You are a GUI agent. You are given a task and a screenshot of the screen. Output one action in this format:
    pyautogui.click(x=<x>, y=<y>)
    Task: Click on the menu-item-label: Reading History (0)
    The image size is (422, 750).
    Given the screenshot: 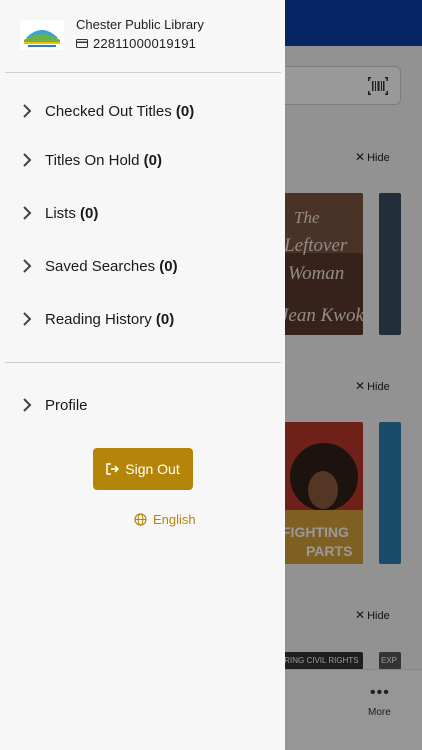 What is the action you would take?
    pyautogui.click(x=110, y=319)
    